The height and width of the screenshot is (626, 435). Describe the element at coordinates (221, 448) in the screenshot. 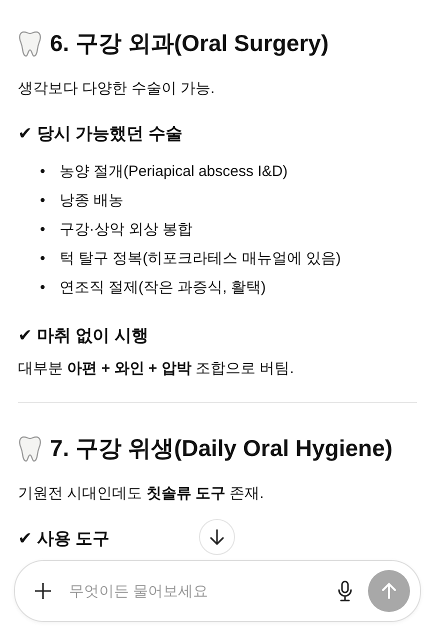

I see `section-heading: 7. 구강 위생(Daily Oral Hygiene)` at that location.